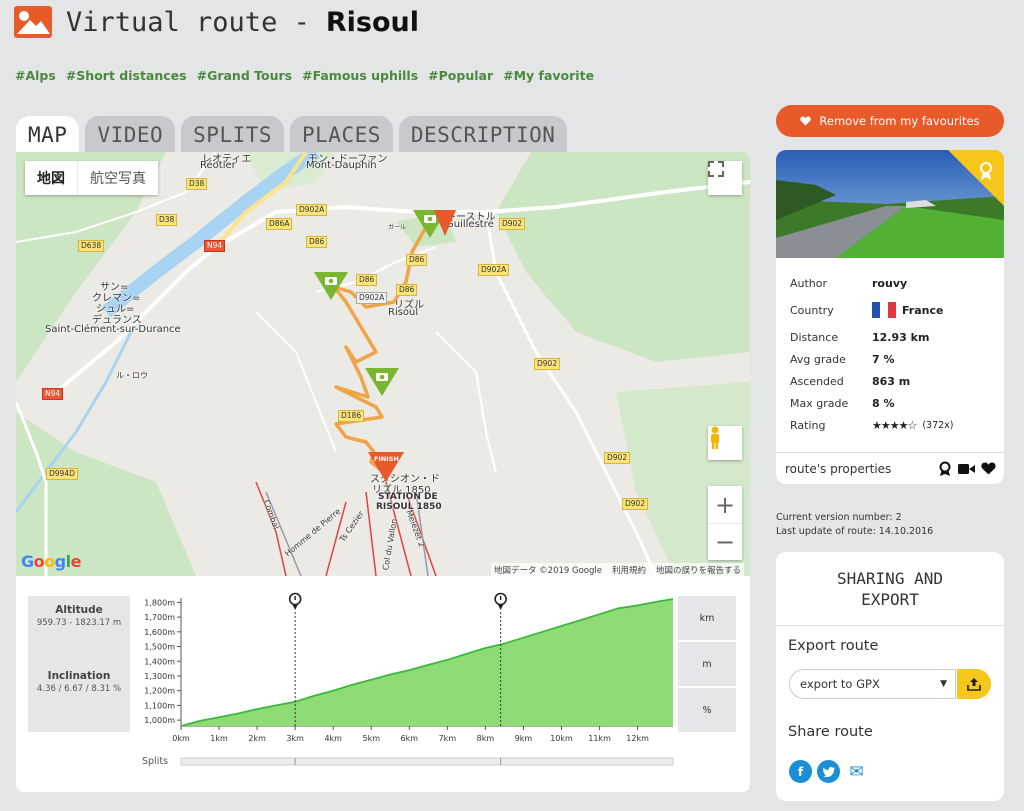 The height and width of the screenshot is (811, 1024). I want to click on report-error-link: 地図の誤りを報告する, so click(698, 570).